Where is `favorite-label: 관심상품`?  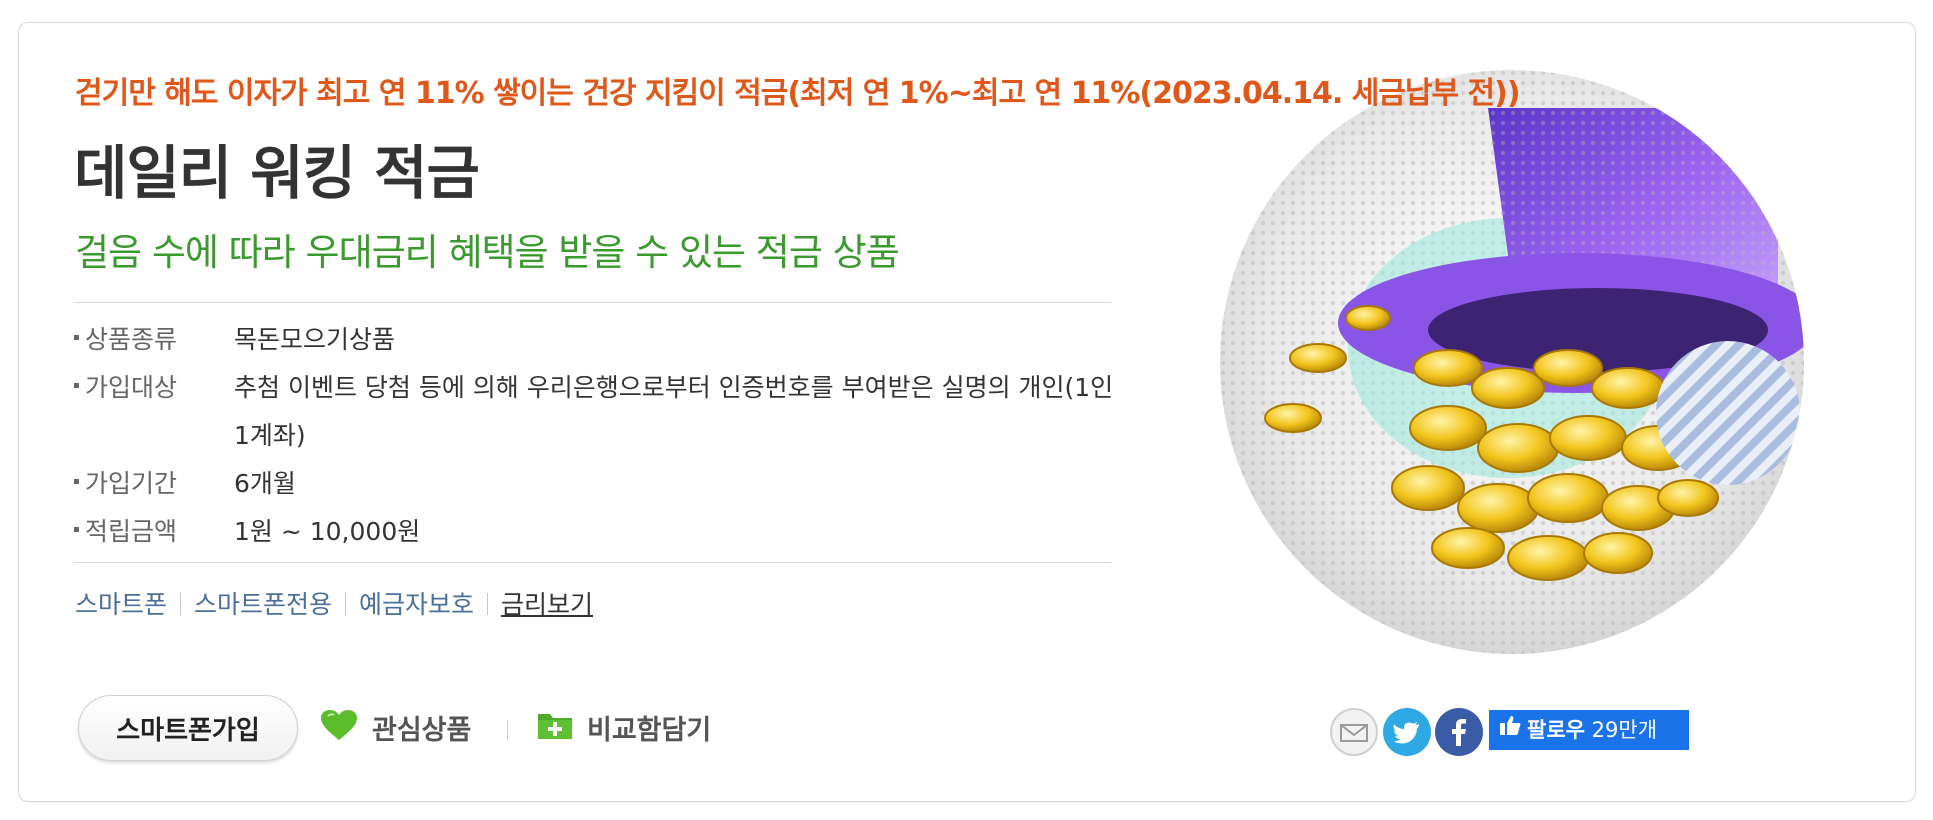
favorite-label: 관심상품 is located at coordinates (422, 730).